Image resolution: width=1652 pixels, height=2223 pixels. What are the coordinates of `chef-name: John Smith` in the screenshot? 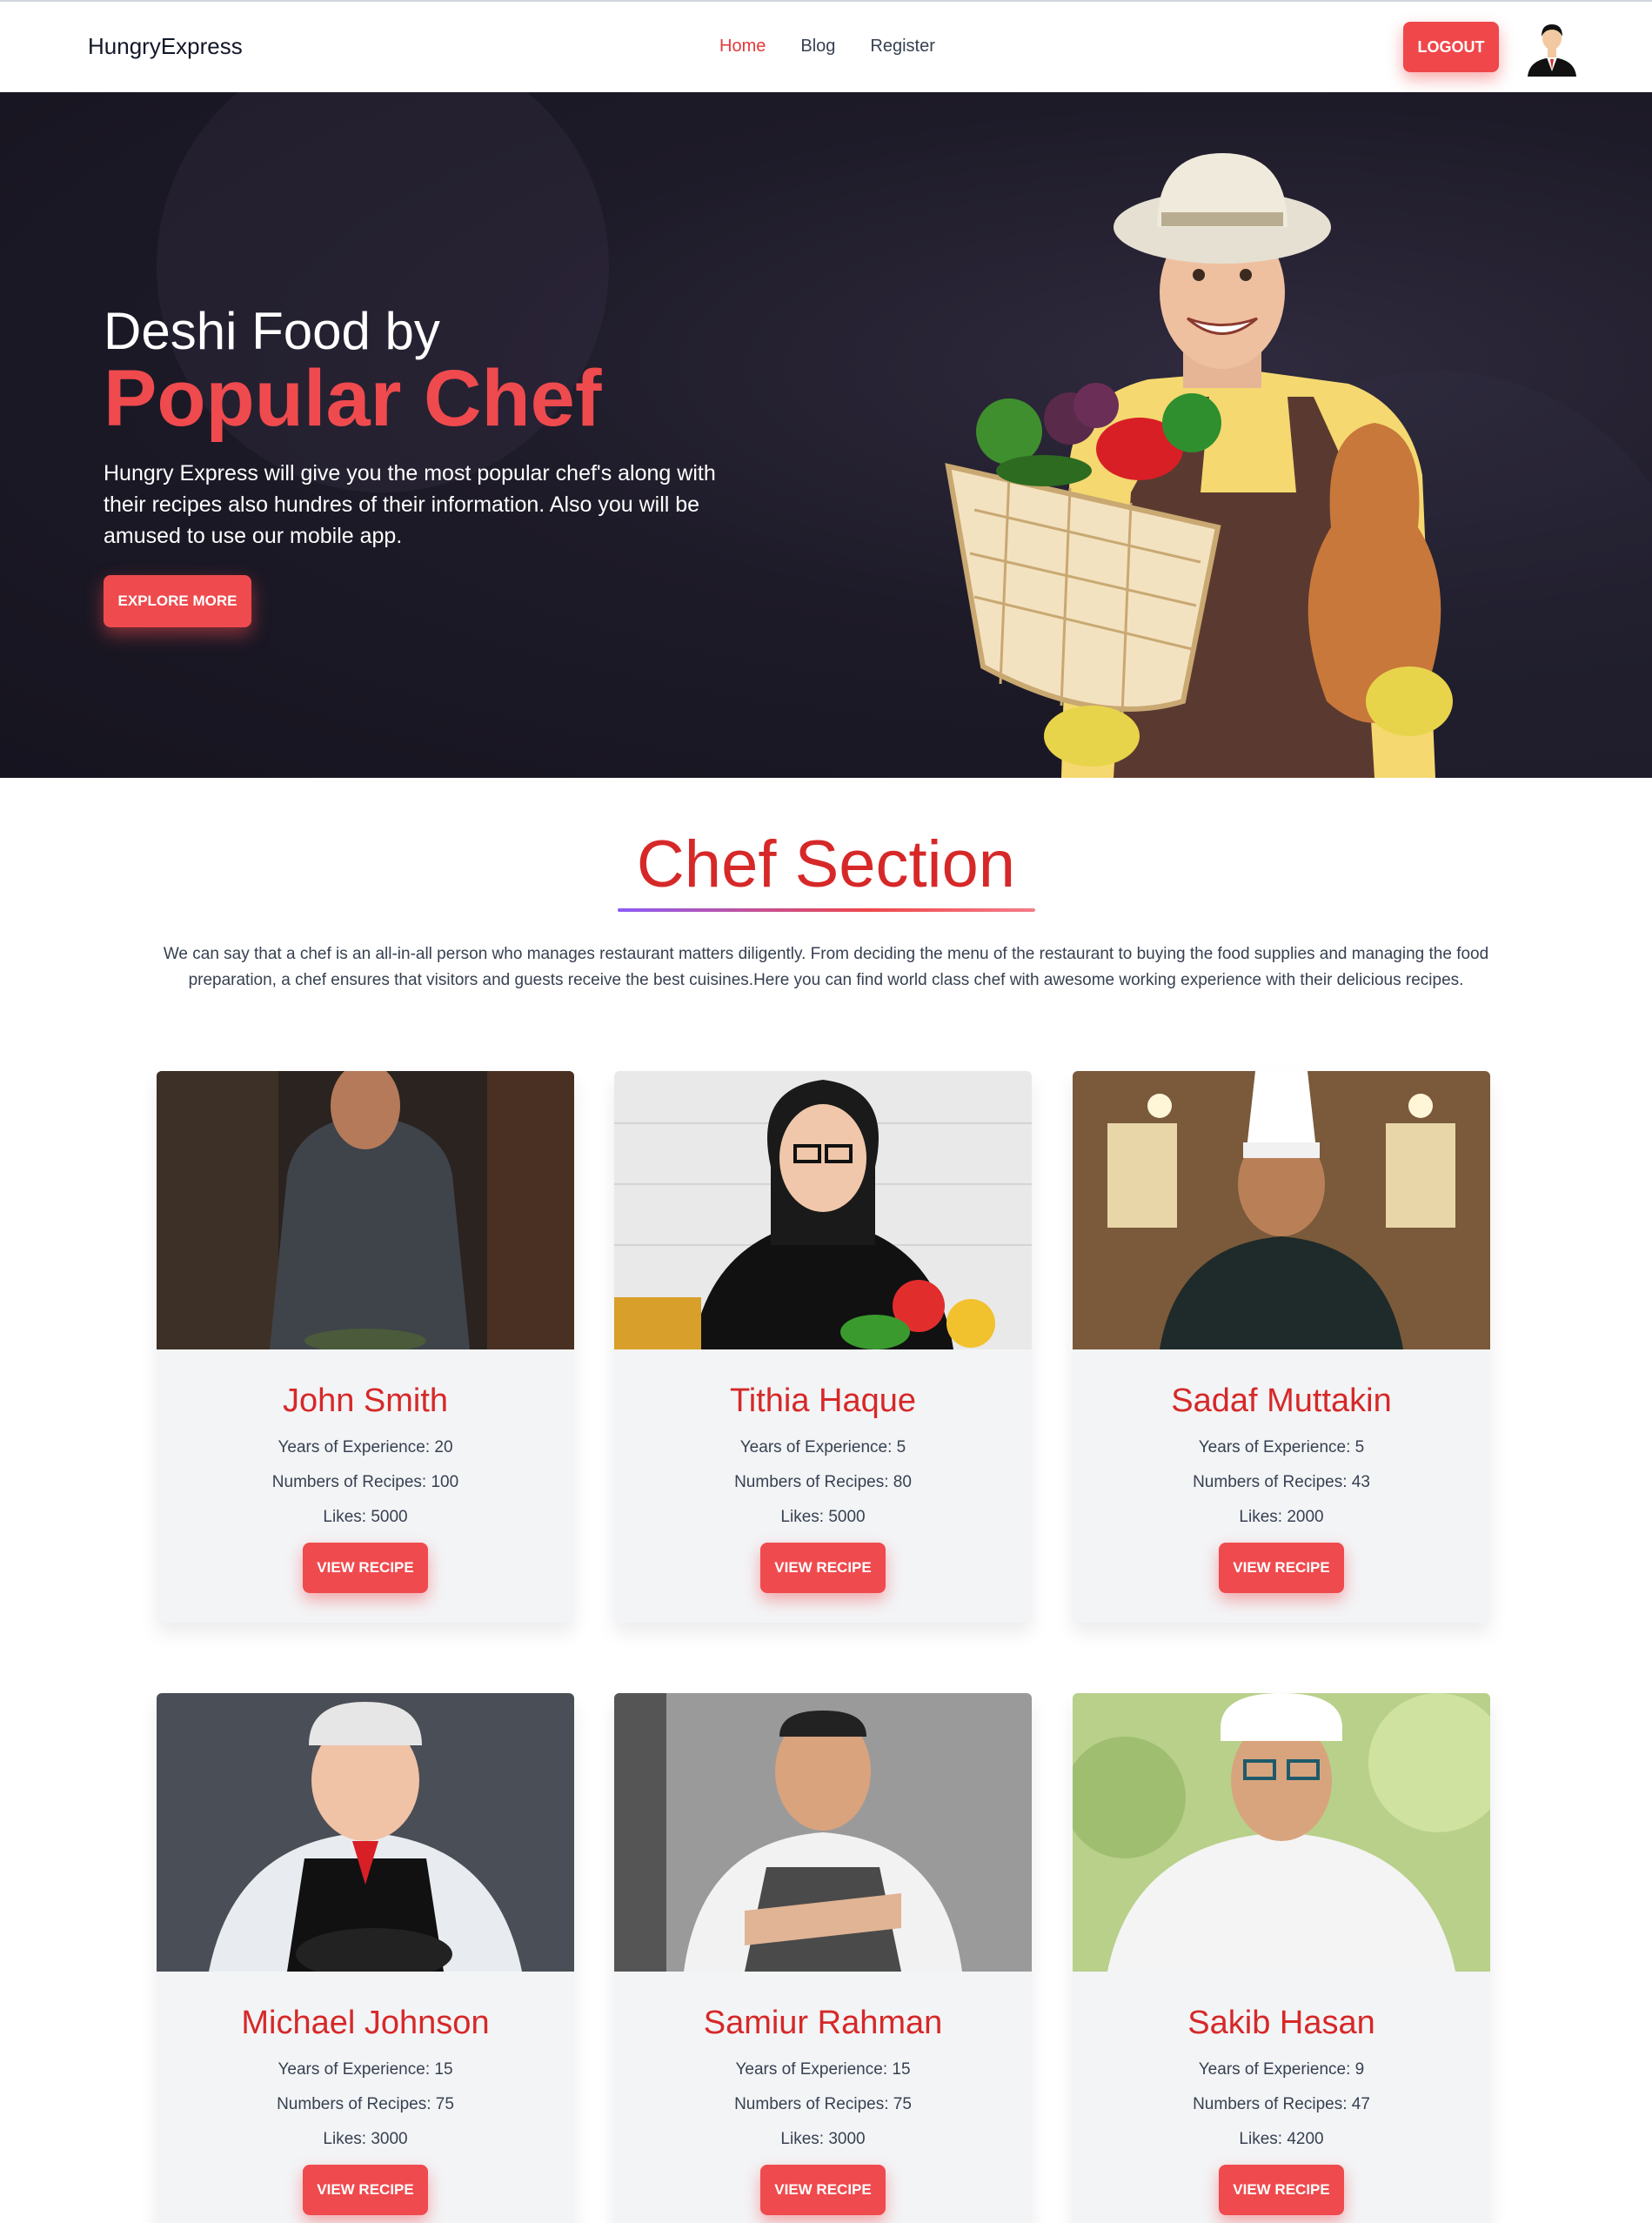 It's located at (365, 1401).